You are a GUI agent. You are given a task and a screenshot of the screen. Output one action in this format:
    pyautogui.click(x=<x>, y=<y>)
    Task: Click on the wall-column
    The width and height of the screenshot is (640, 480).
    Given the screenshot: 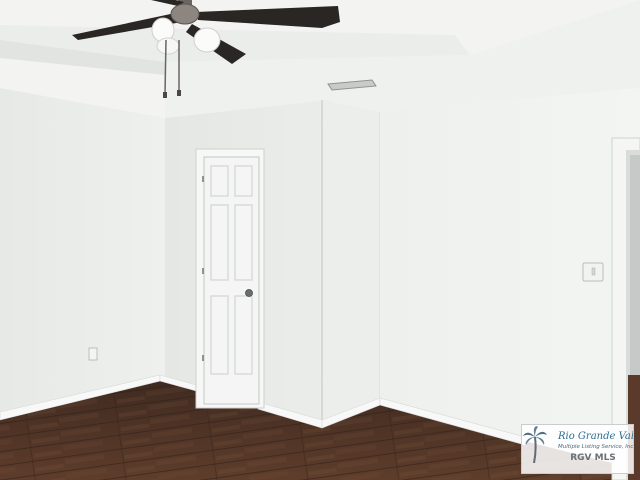 What is the action you would take?
    pyautogui.click(x=351, y=264)
    